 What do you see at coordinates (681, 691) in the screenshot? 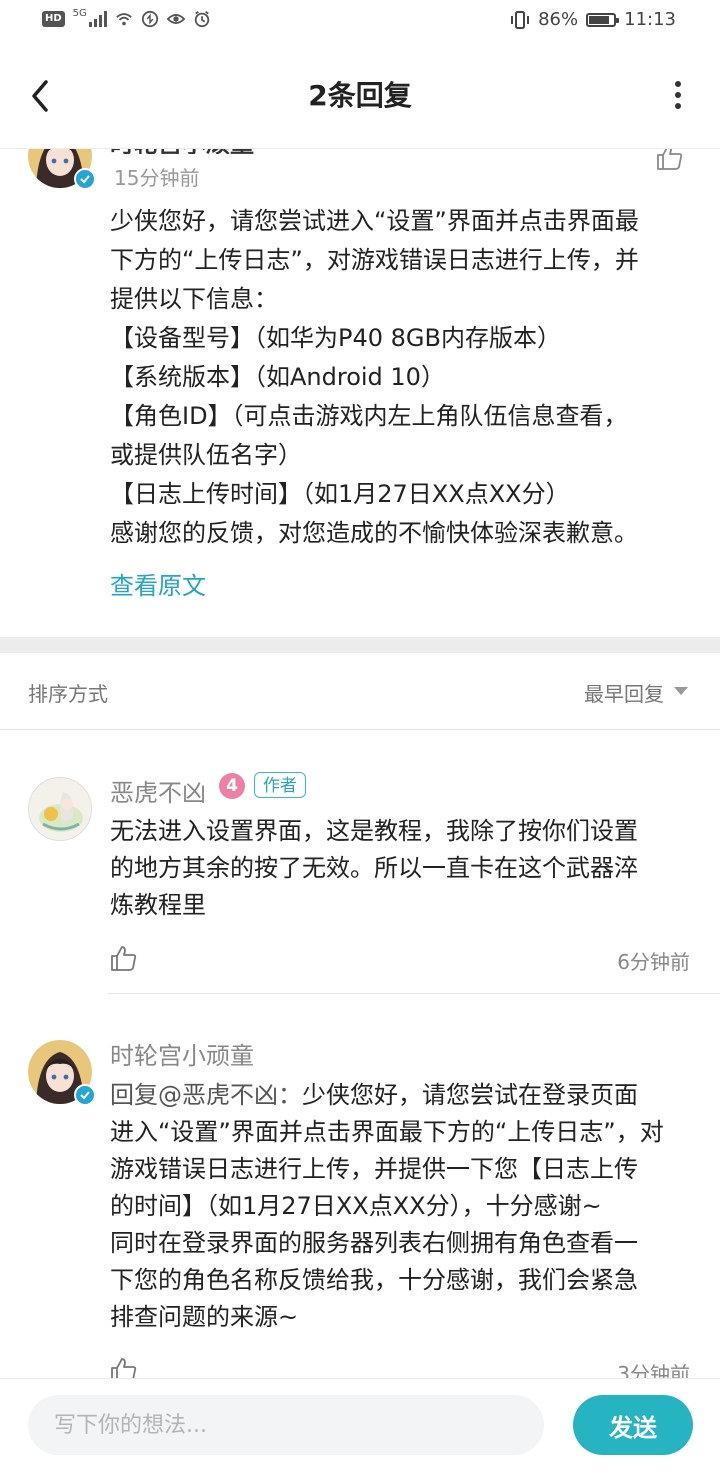
I see `chevron-down-icon` at bounding box center [681, 691].